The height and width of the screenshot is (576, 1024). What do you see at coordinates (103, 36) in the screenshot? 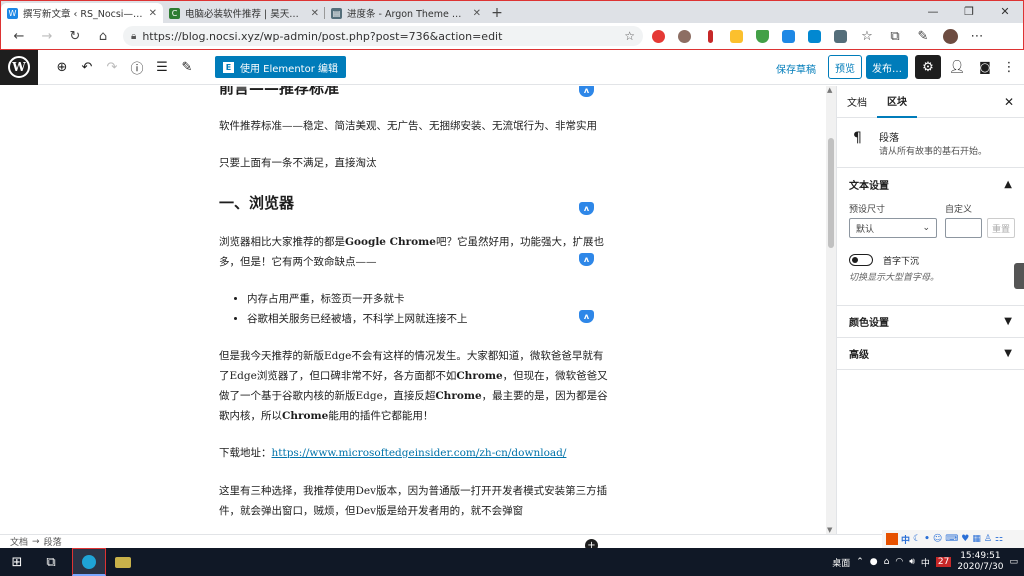
I see `home-icon: ⌂` at bounding box center [103, 36].